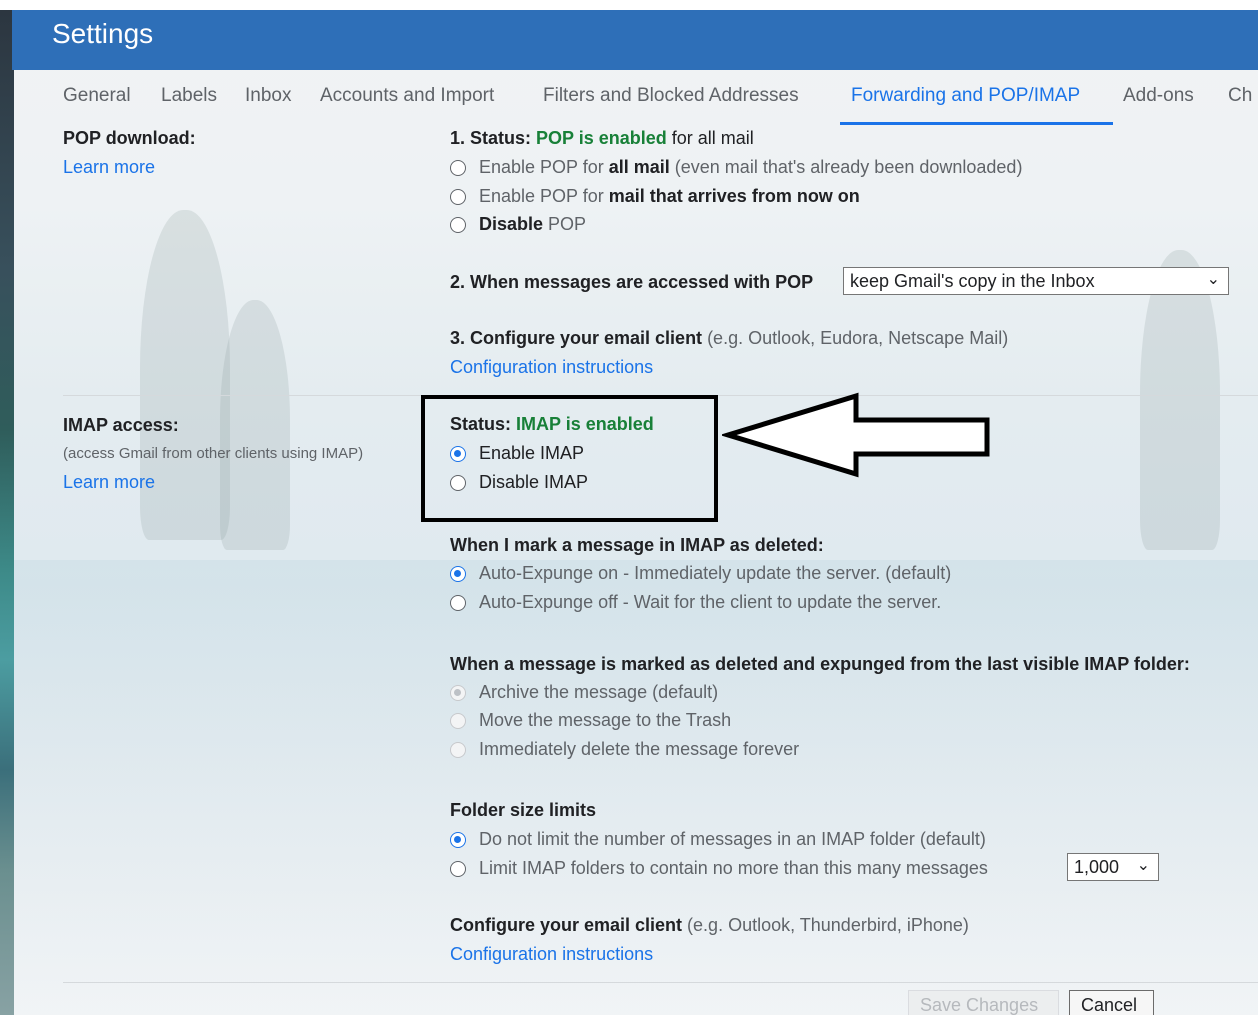  I want to click on limit-folder-radio, so click(458, 869).